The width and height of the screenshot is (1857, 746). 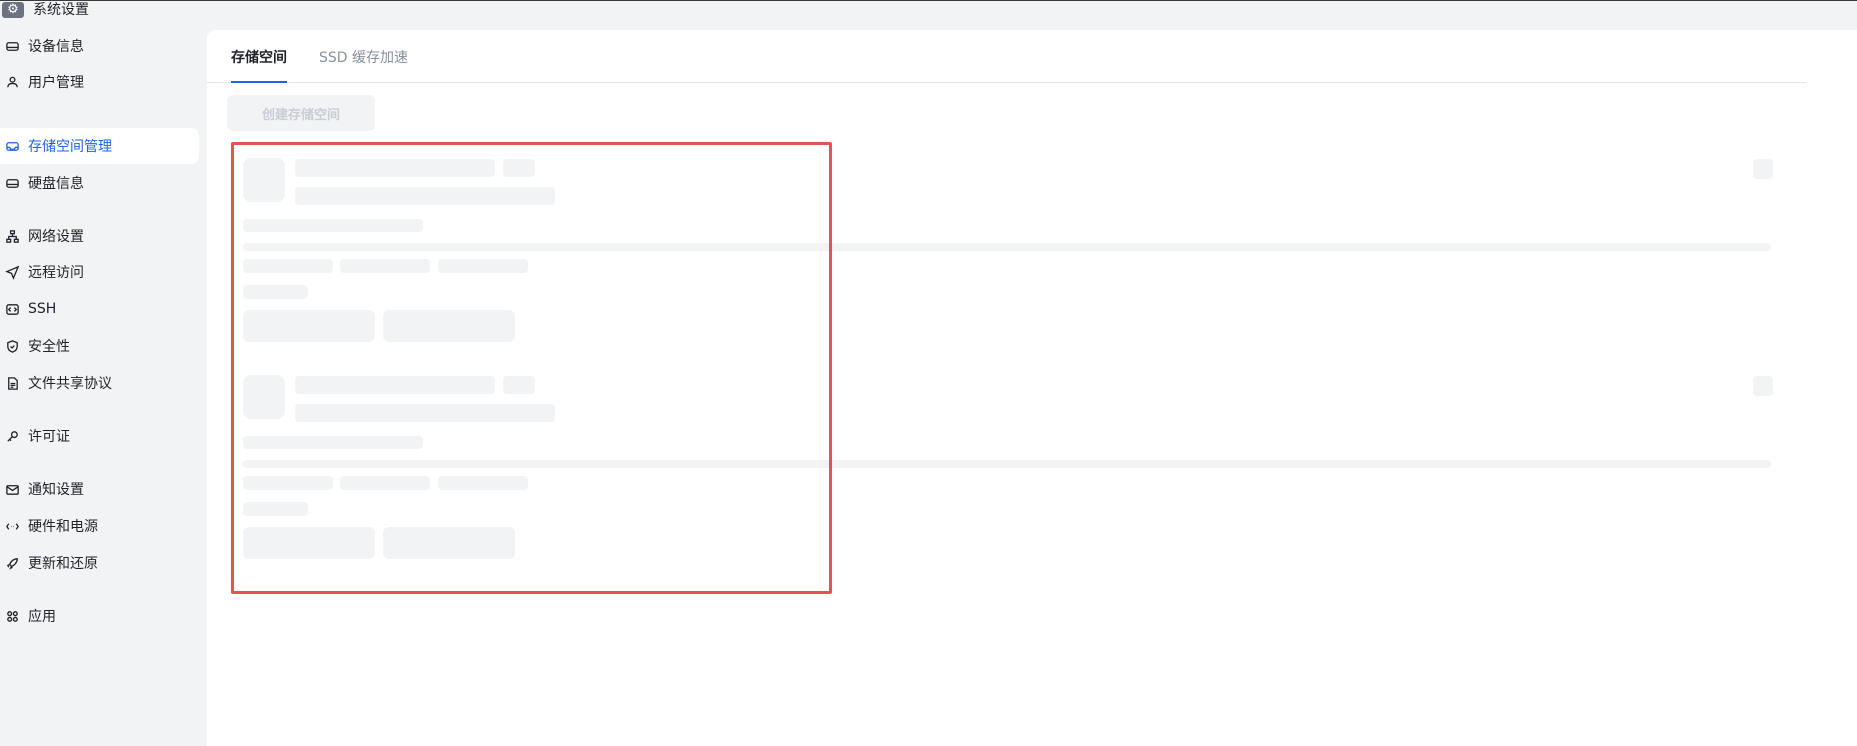 I want to click on sidebar-item-label: 通知设置, so click(x=56, y=490).